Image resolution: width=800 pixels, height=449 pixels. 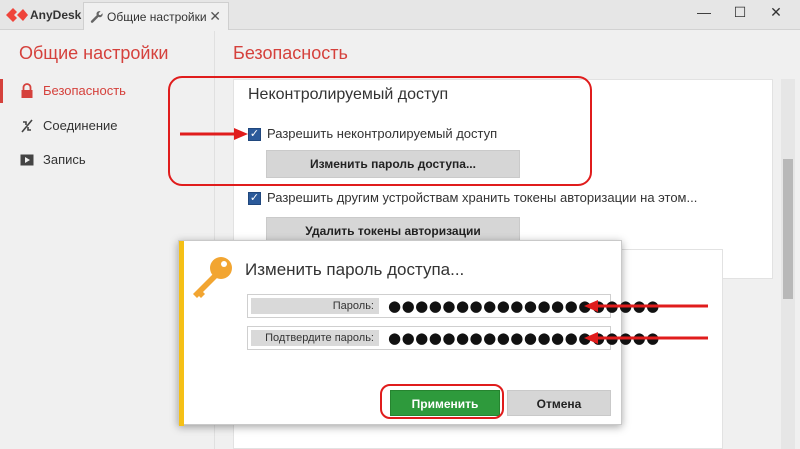 I want to click on confirm-password-label: Подтвердите пароль:, so click(x=315, y=338).